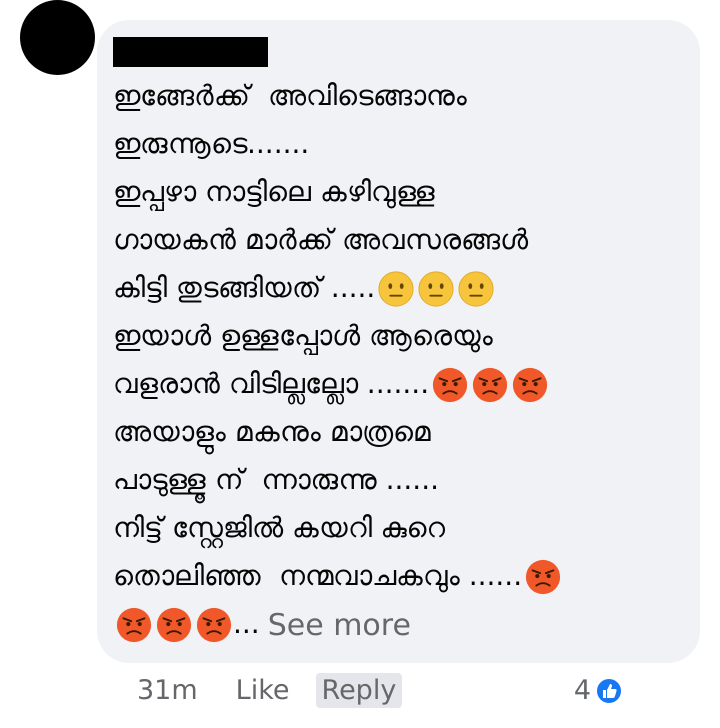 This screenshot has width=720, height=728. What do you see at coordinates (167, 690) in the screenshot?
I see `comment-time: 31m` at bounding box center [167, 690].